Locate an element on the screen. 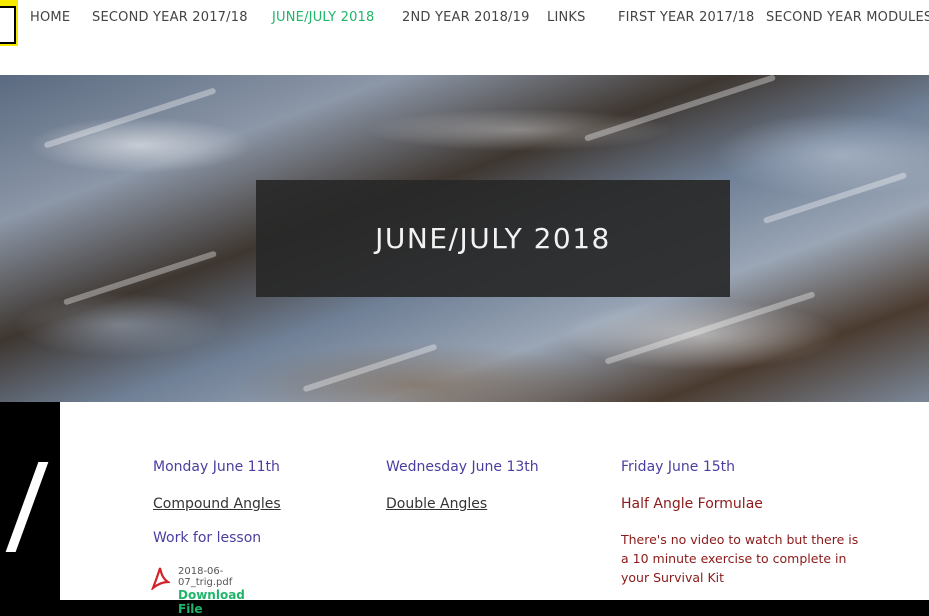  left-decoration is located at coordinates (30, 501).